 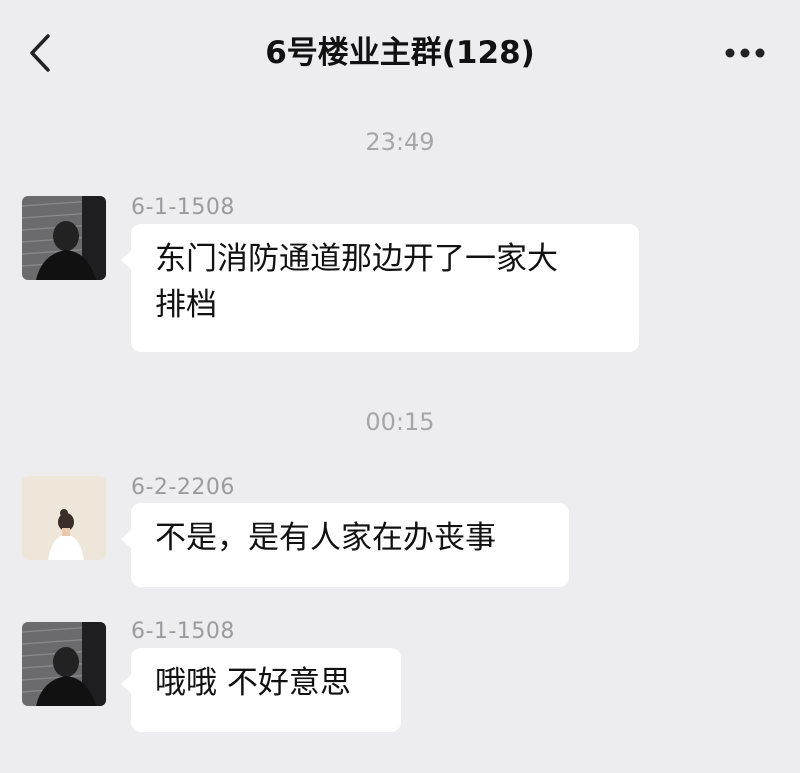 I want to click on message-bubble: 东门消防通道那边开了一家大 排档, so click(x=380, y=288).